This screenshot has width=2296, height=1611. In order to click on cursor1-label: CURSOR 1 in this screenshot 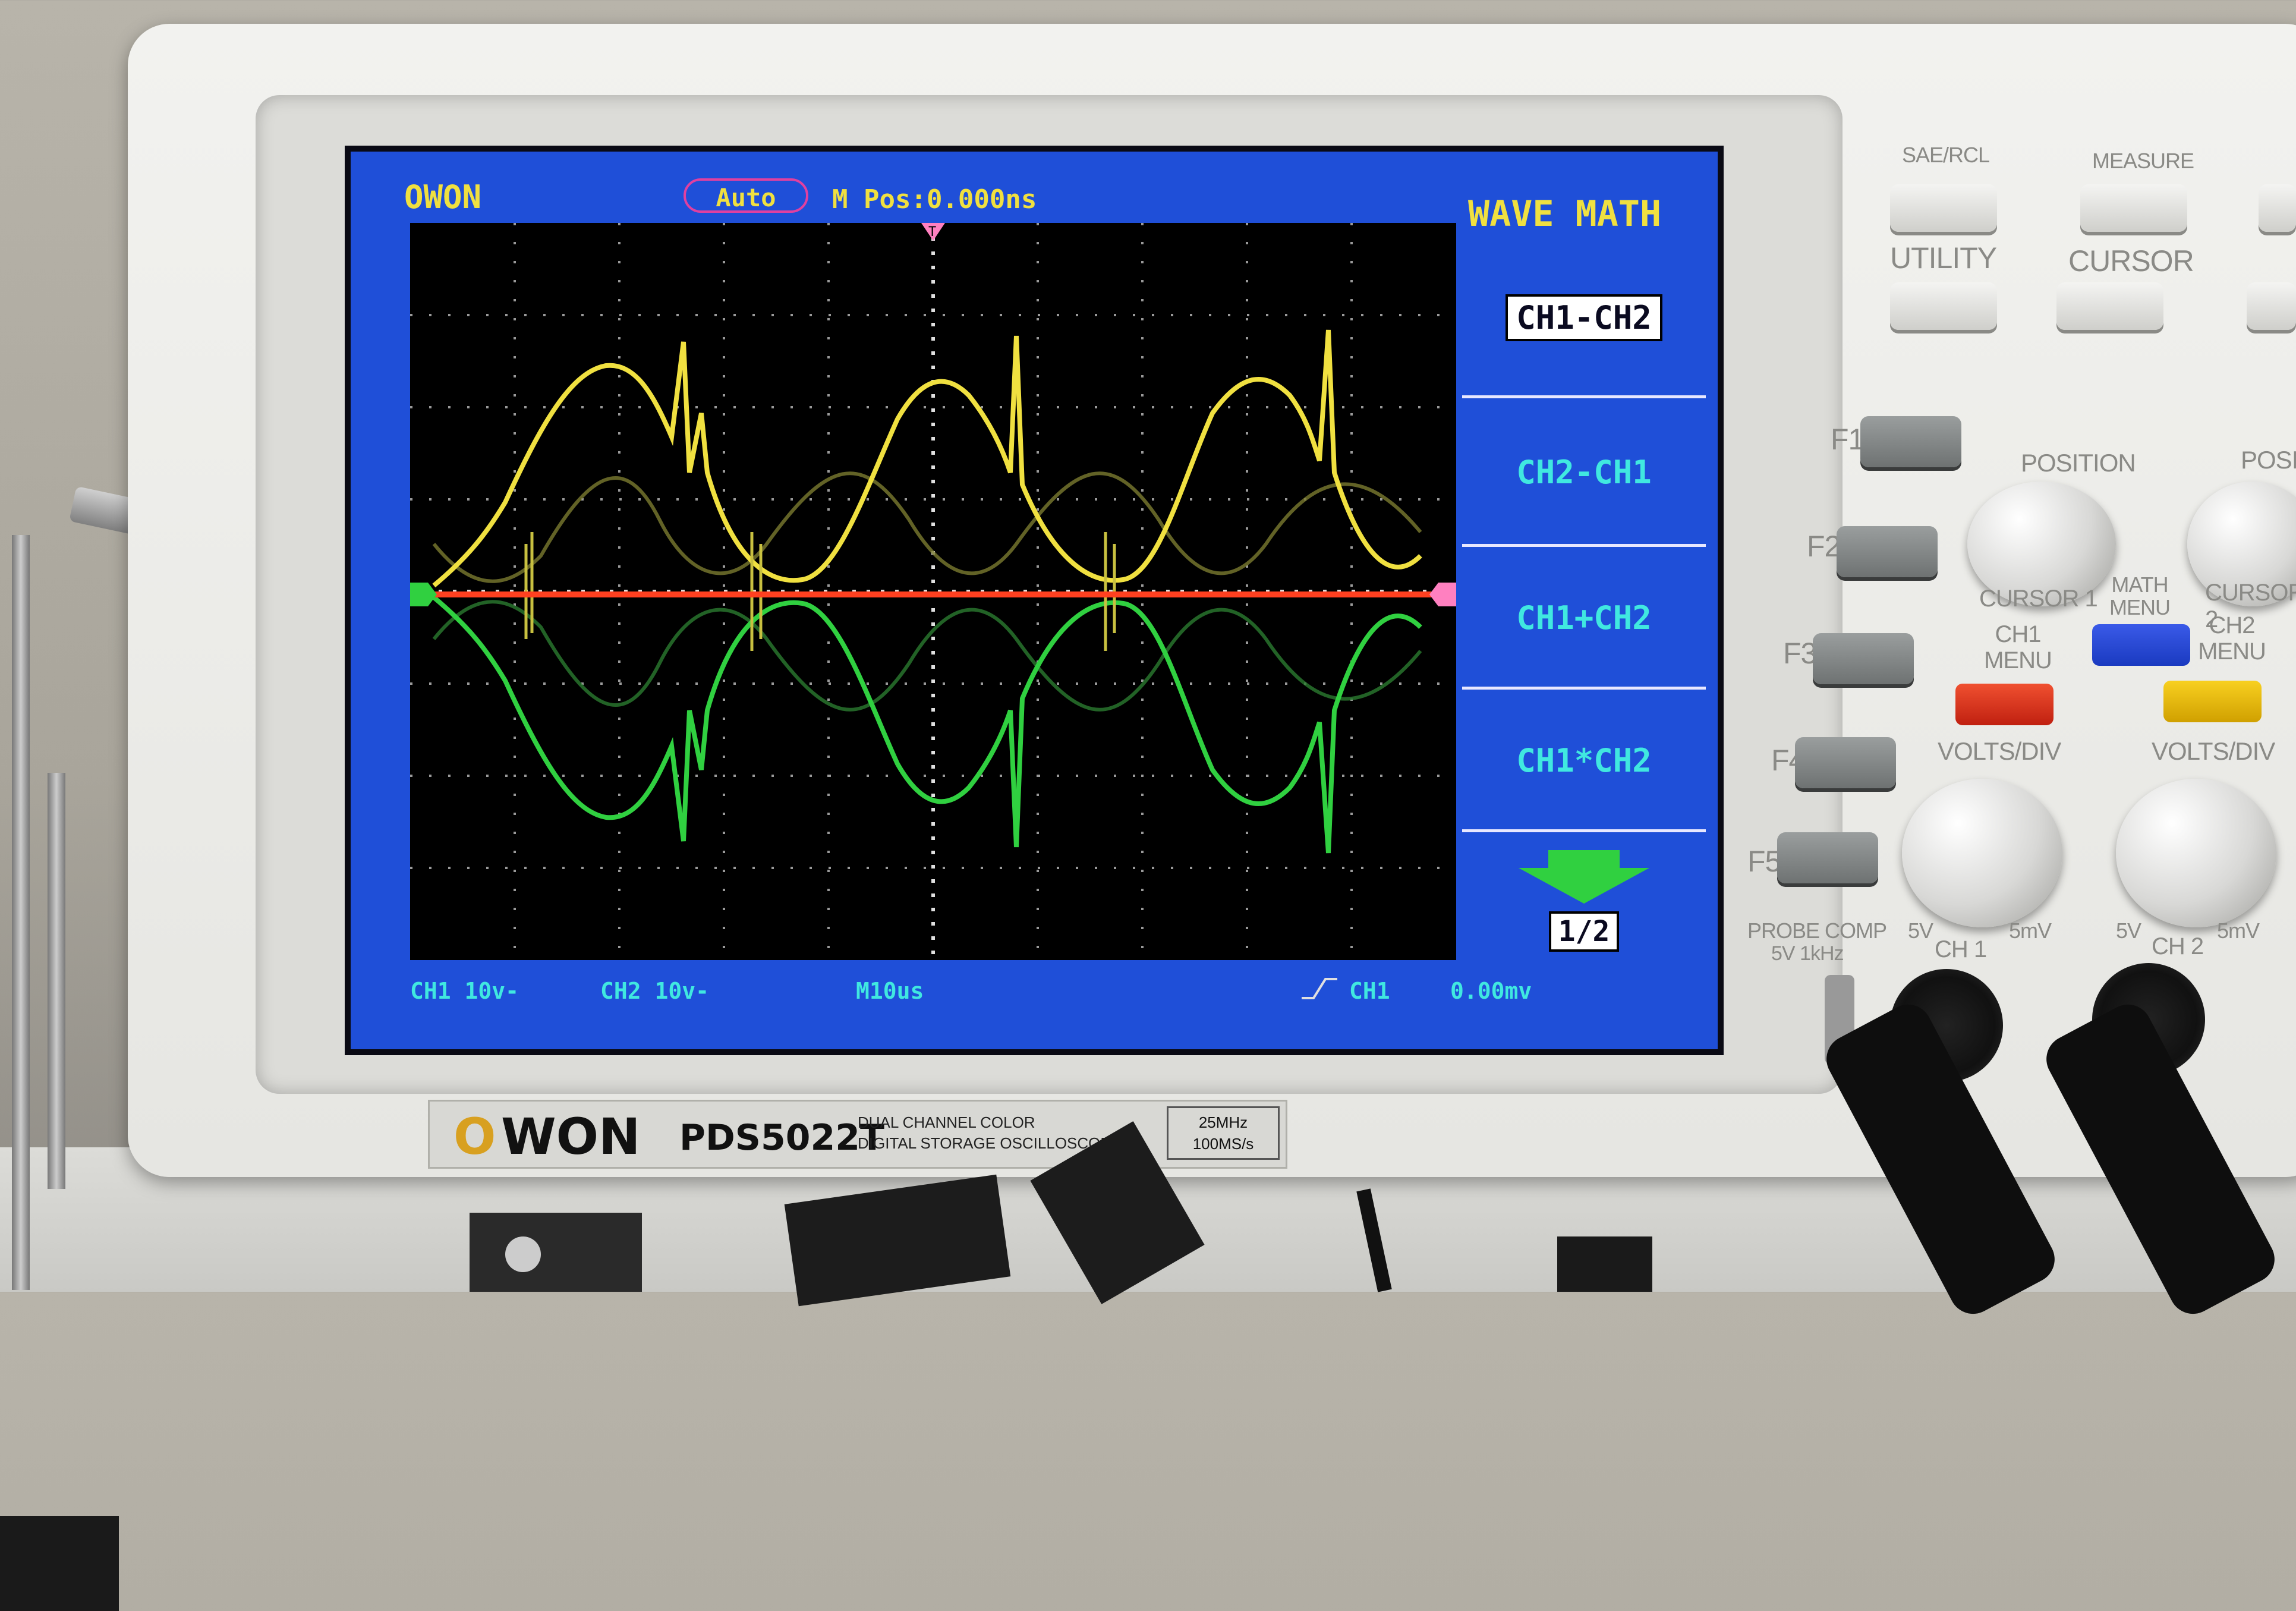, I will do `click(2039, 599)`.